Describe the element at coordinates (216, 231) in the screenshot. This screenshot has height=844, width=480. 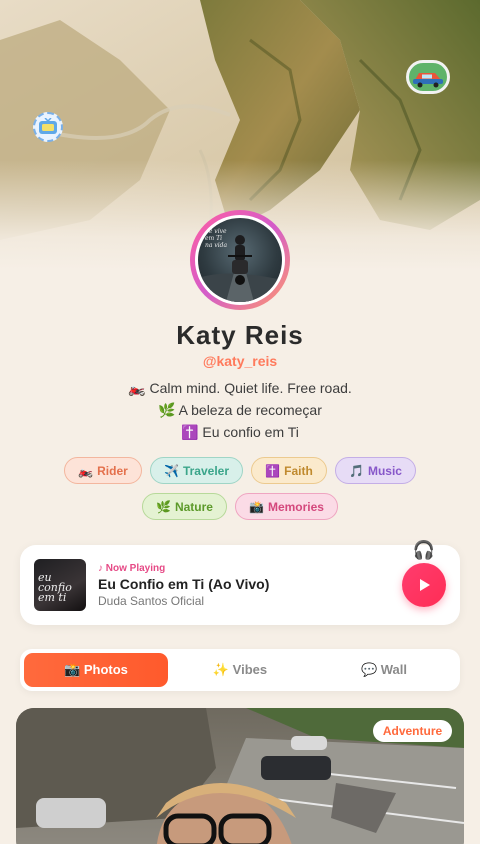
I see `avatar-caption-line: be vive` at that location.